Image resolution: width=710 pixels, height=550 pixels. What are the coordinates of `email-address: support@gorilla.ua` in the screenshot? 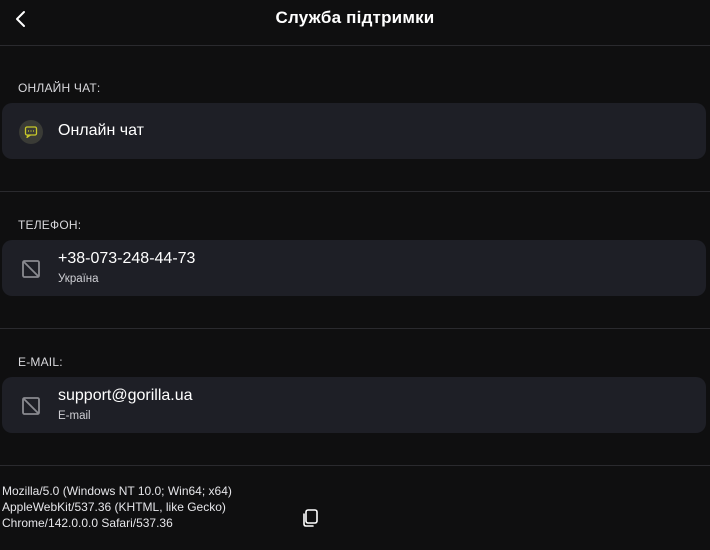 It's located at (125, 395).